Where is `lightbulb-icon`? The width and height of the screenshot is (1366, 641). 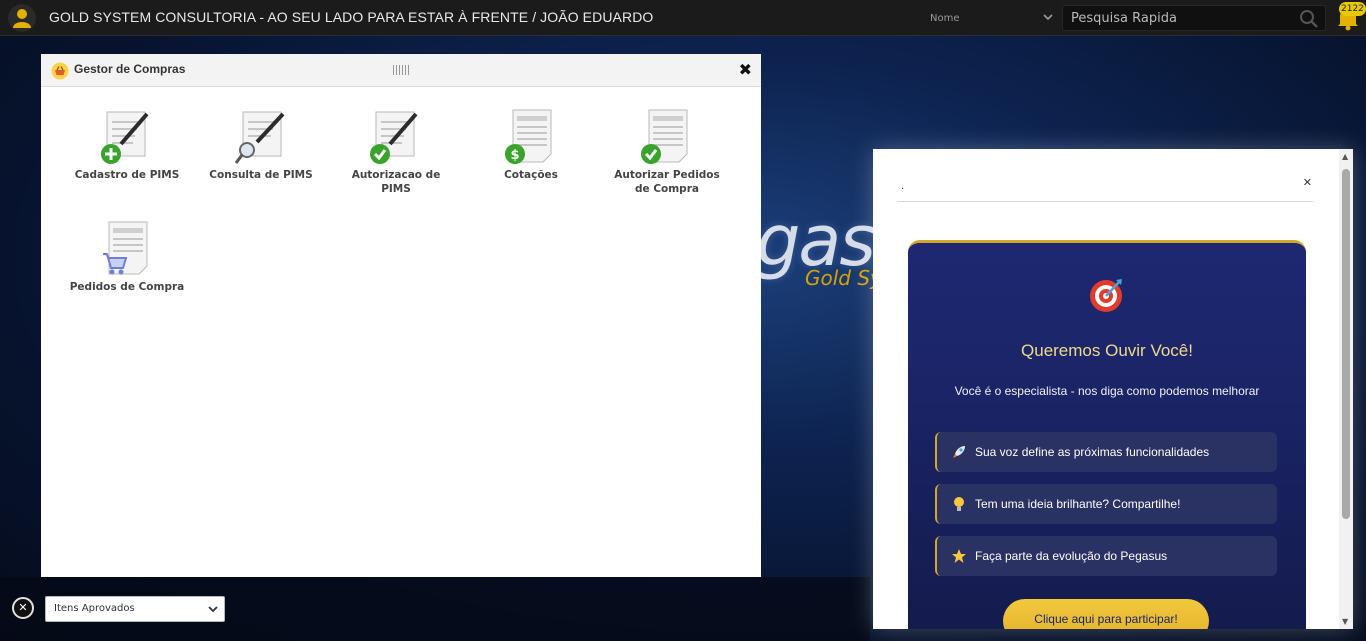
lightbulb-icon is located at coordinates (959, 504).